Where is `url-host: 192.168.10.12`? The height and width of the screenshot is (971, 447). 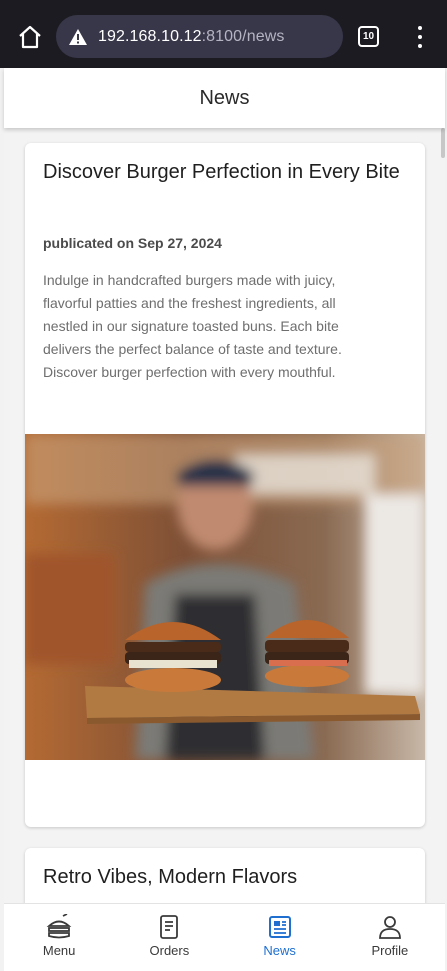
url-host: 192.168.10.12 is located at coordinates (150, 36).